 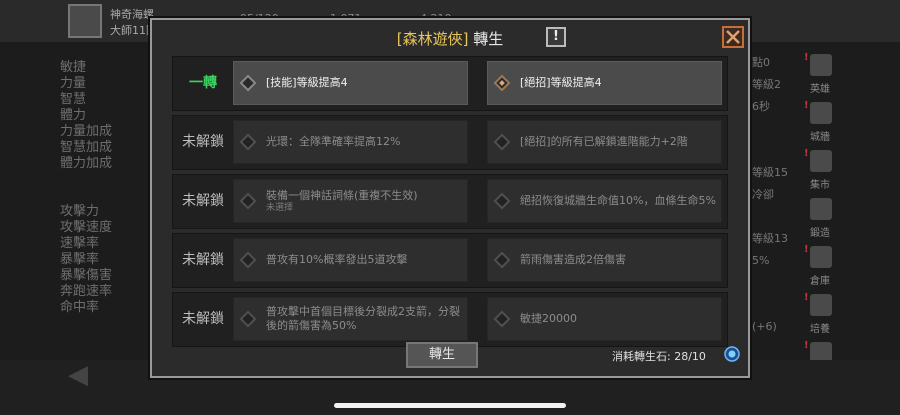 I want to click on stat-label: 體力, so click(x=73, y=115).